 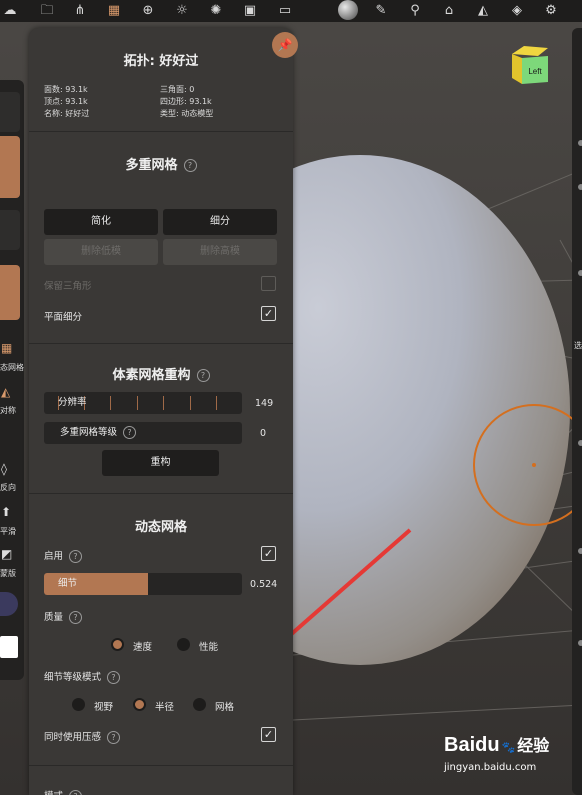 What do you see at coordinates (199, 704) in the screenshot?
I see `lod-grid-radio` at bounding box center [199, 704].